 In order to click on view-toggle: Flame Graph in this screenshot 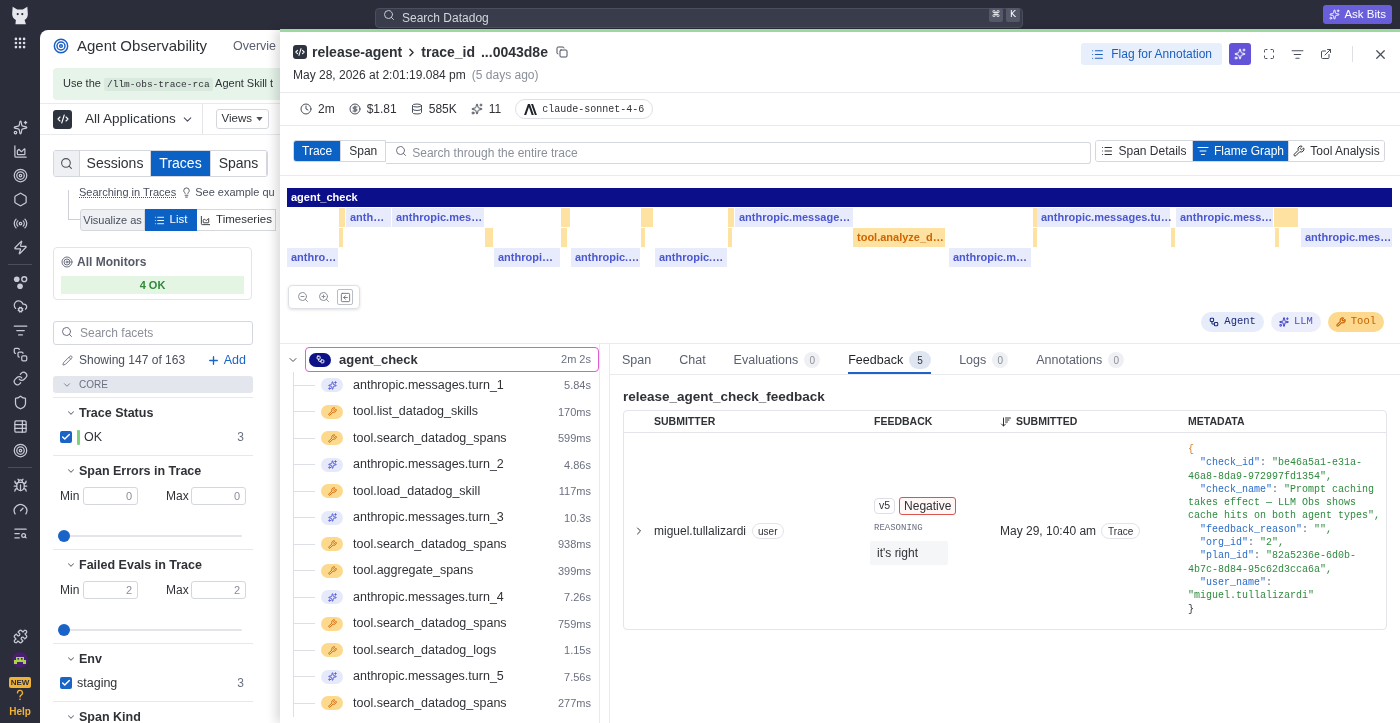, I will do `click(1240, 150)`.